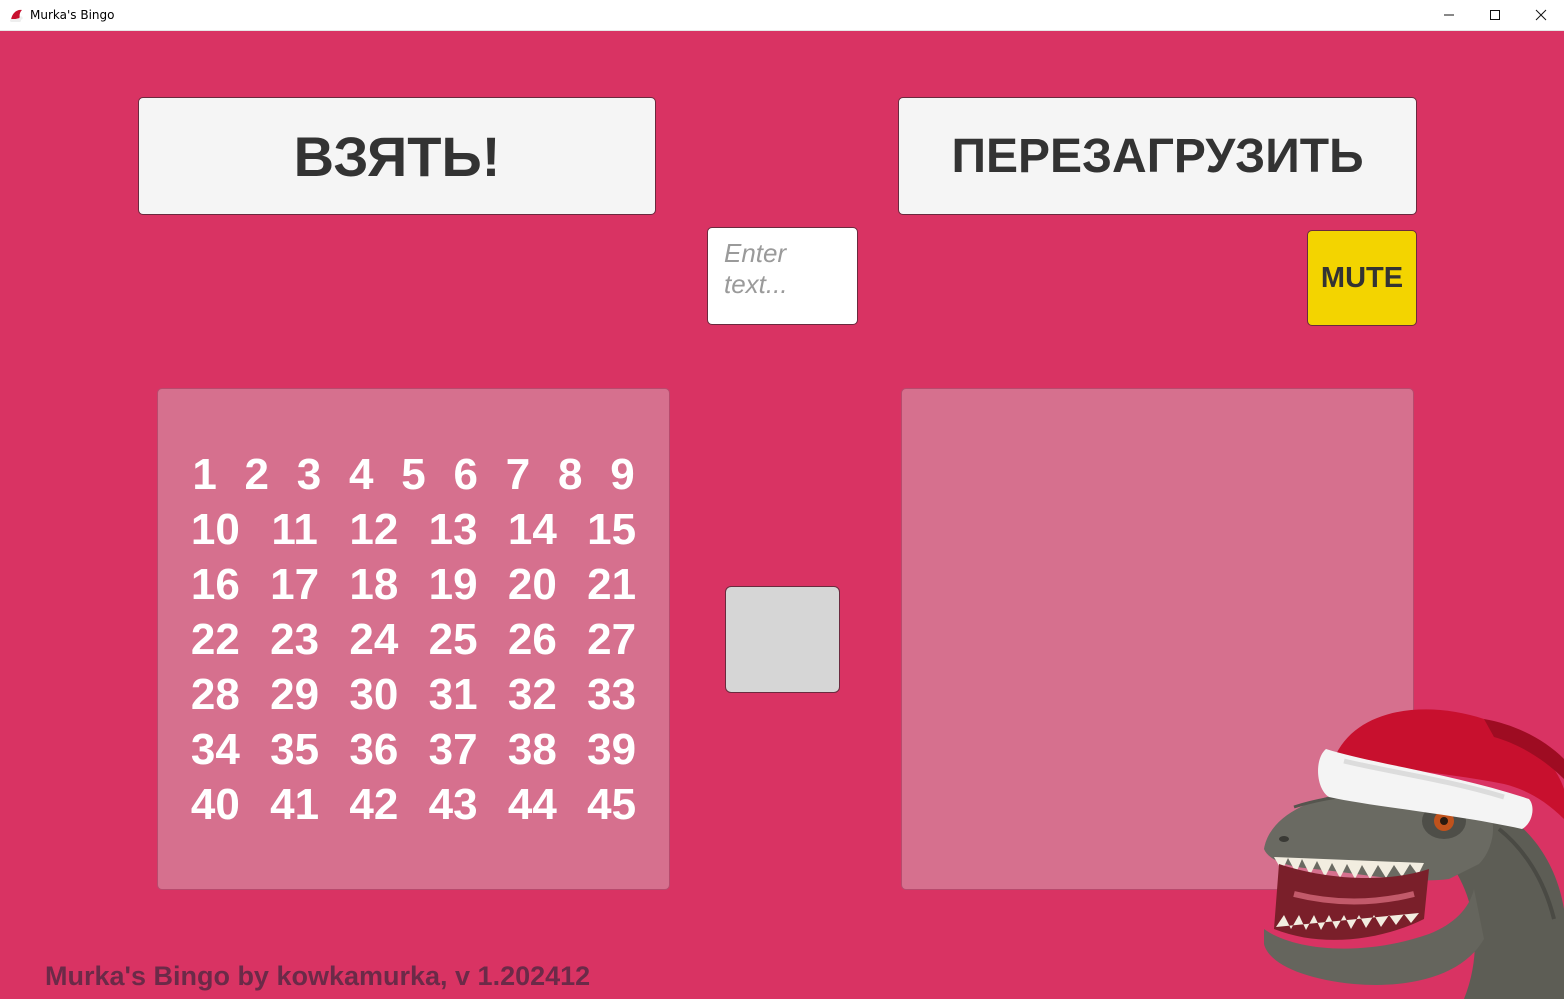 This screenshot has width=1564, height=999. What do you see at coordinates (1414, 854) in the screenshot?
I see `dinosaur-santa-hat-image` at bounding box center [1414, 854].